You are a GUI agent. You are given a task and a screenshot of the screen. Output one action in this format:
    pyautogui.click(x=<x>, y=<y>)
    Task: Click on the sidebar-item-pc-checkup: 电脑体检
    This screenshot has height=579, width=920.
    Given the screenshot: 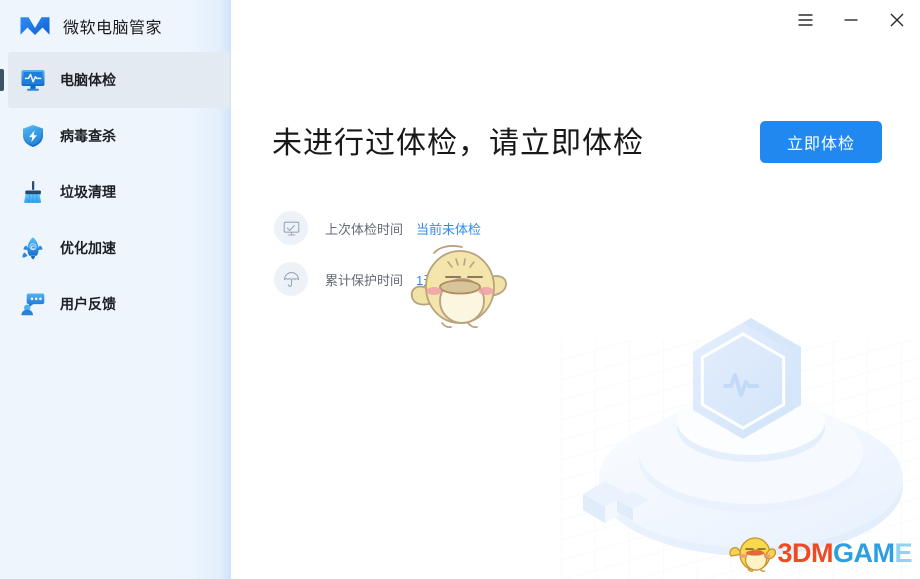 What is the action you would take?
    pyautogui.click(x=115, y=80)
    